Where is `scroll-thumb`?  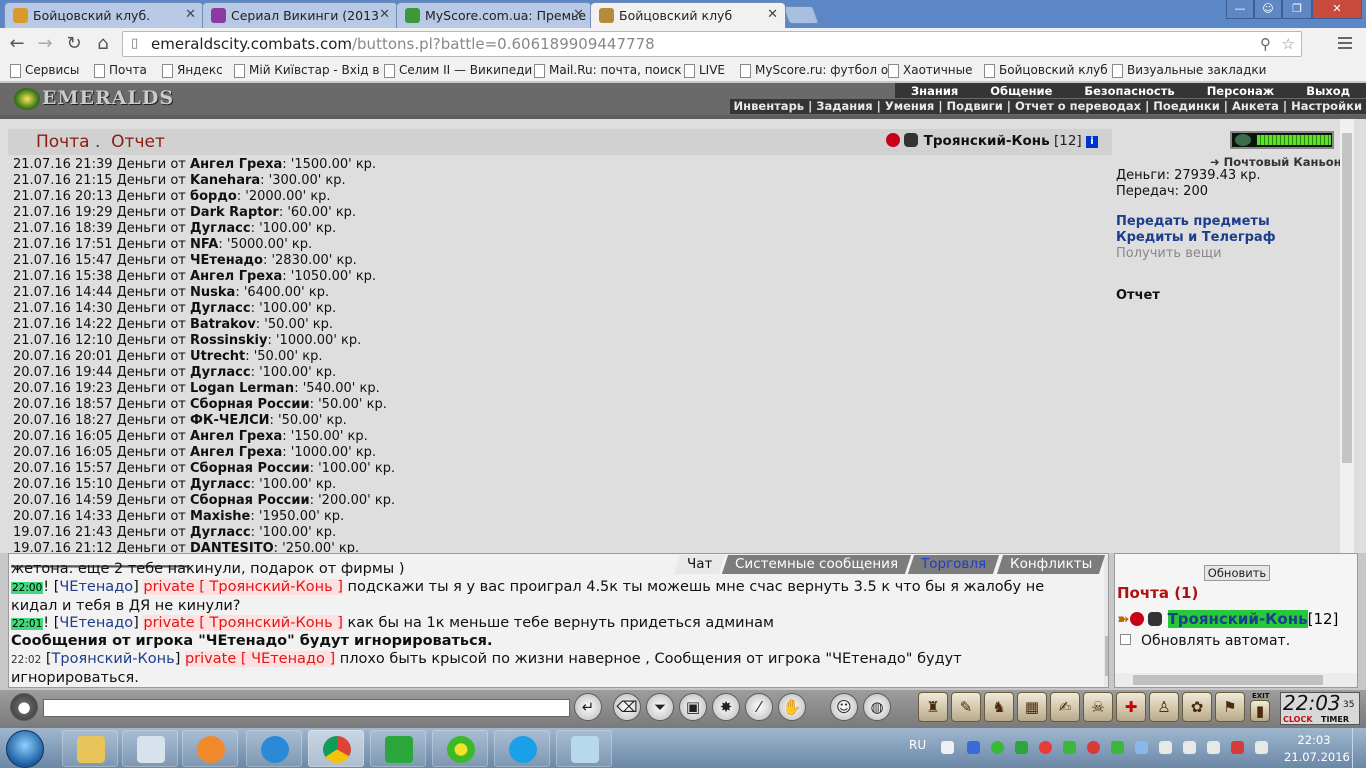
scroll-thumb is located at coordinates (1347, 298).